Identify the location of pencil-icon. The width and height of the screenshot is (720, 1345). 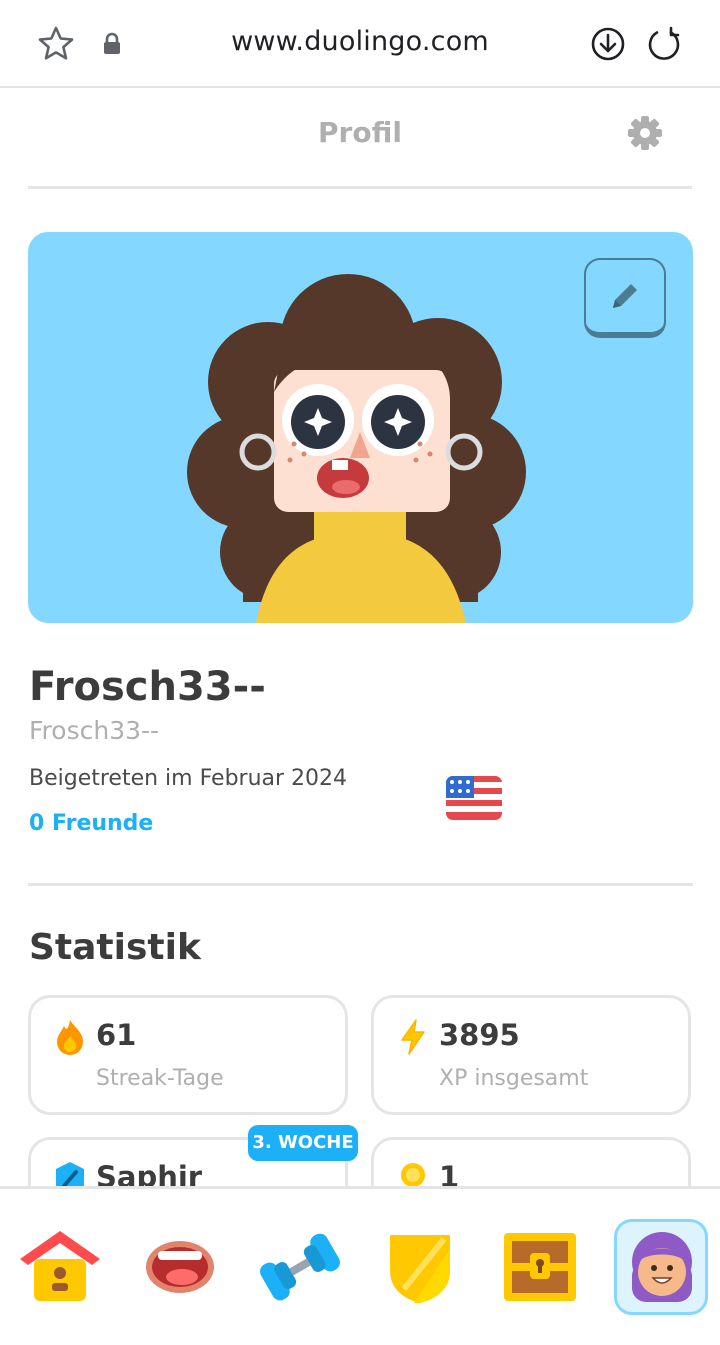
(625, 296).